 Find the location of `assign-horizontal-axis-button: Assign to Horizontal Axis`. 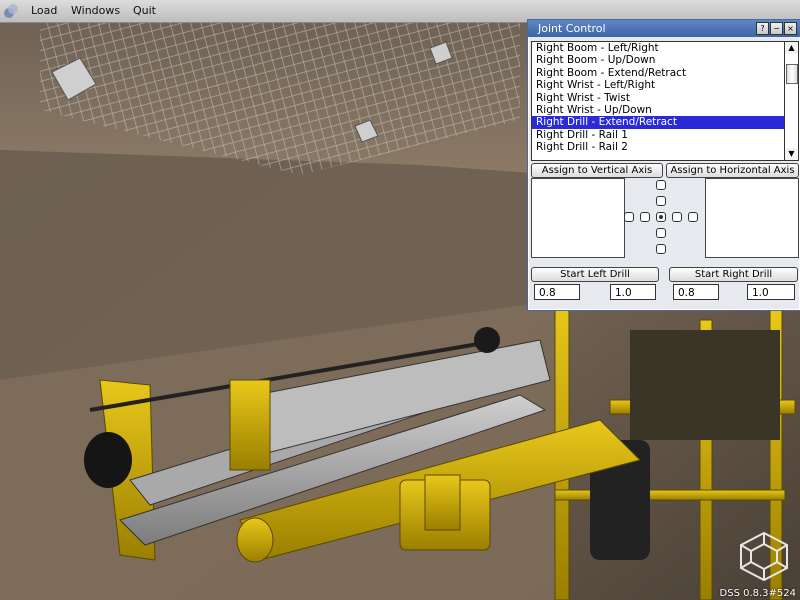

assign-horizontal-axis-button: Assign to Horizontal Axis is located at coordinates (732, 170).